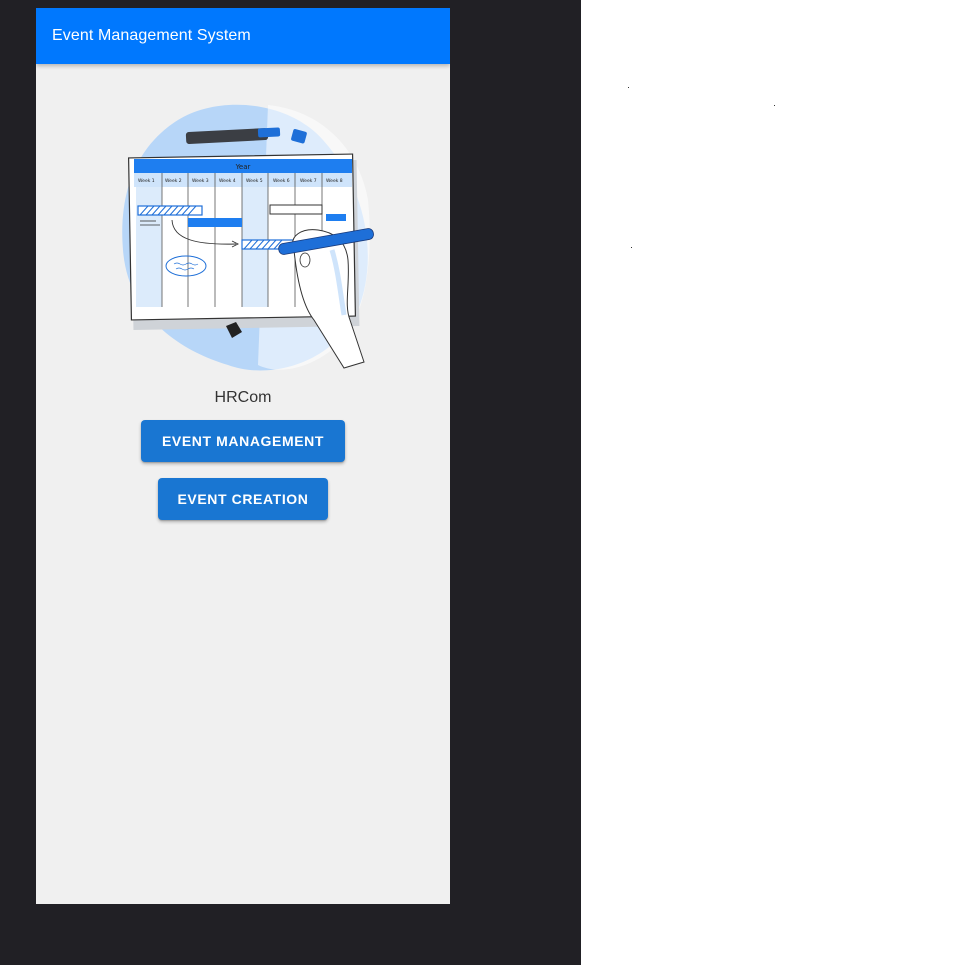  What do you see at coordinates (254, 181) in the screenshot?
I see `svg-text: Week 5` at bounding box center [254, 181].